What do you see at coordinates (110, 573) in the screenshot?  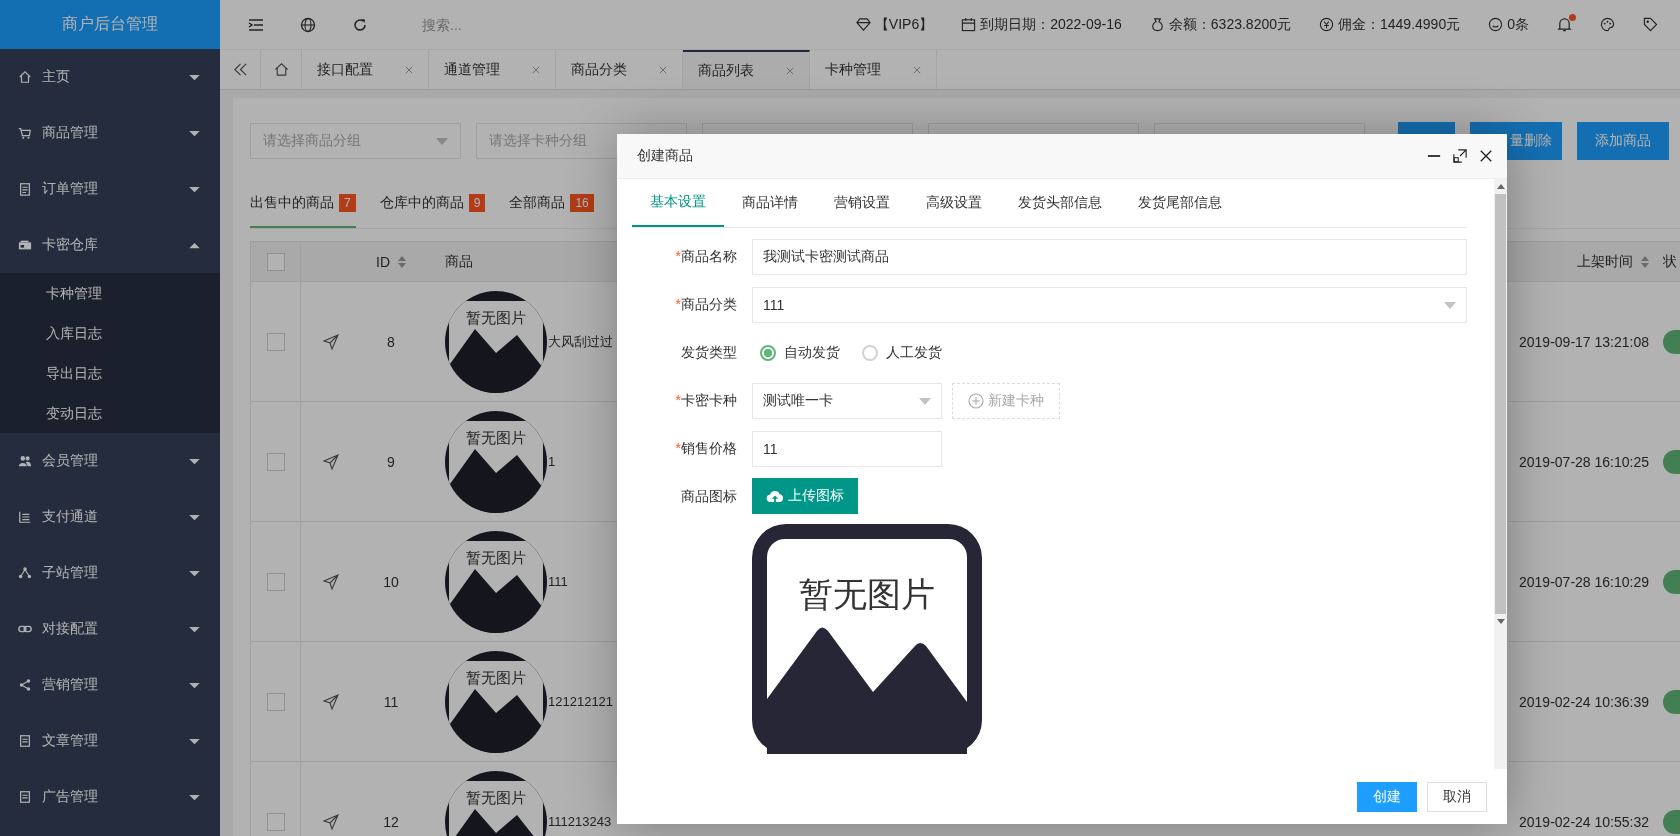 I see `nav-item: 子站管理` at bounding box center [110, 573].